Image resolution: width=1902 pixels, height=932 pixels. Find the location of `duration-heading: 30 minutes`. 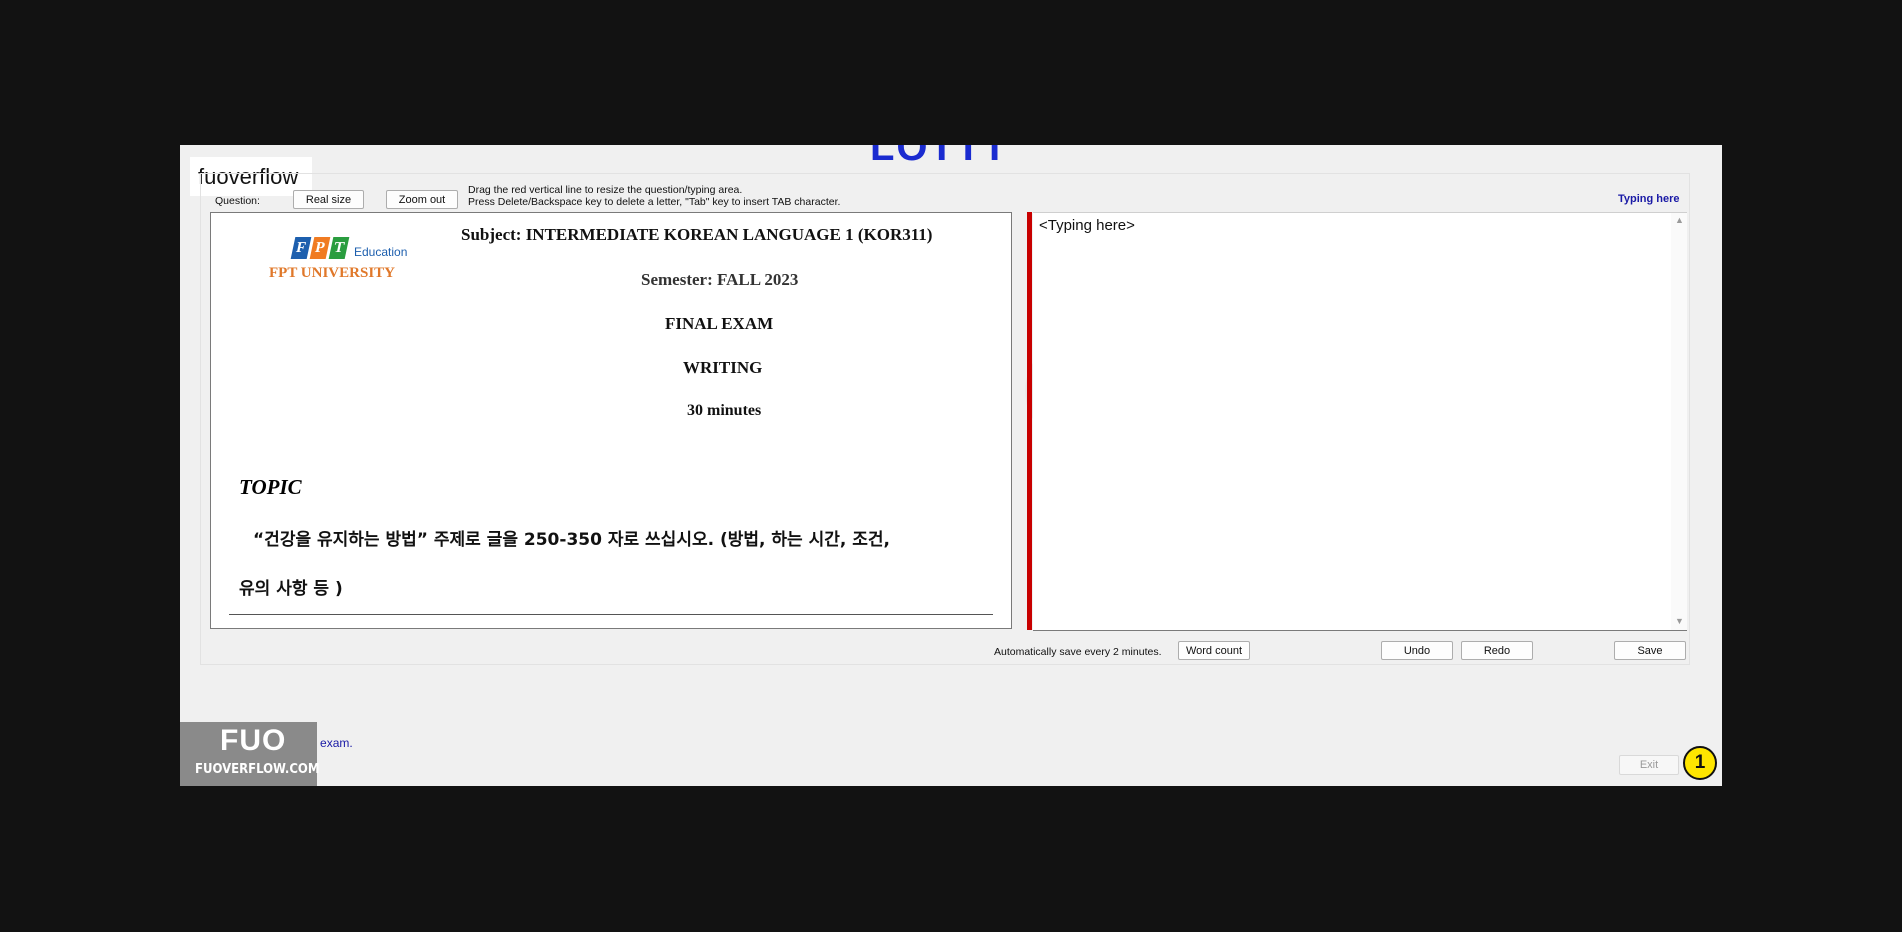

duration-heading: 30 minutes is located at coordinates (724, 410).